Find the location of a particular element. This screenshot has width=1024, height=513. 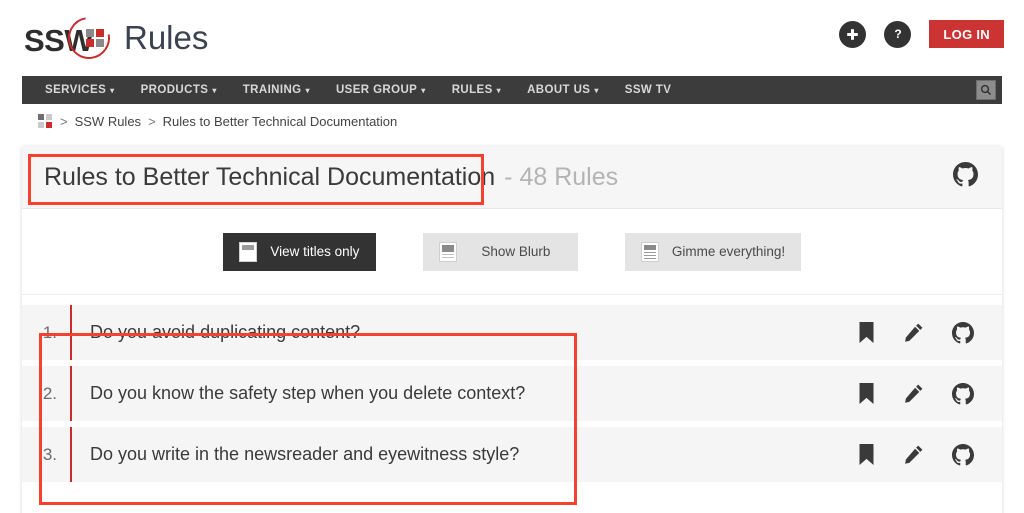

nav-item-about-us: ABOUT US ▾ is located at coordinates (563, 90).